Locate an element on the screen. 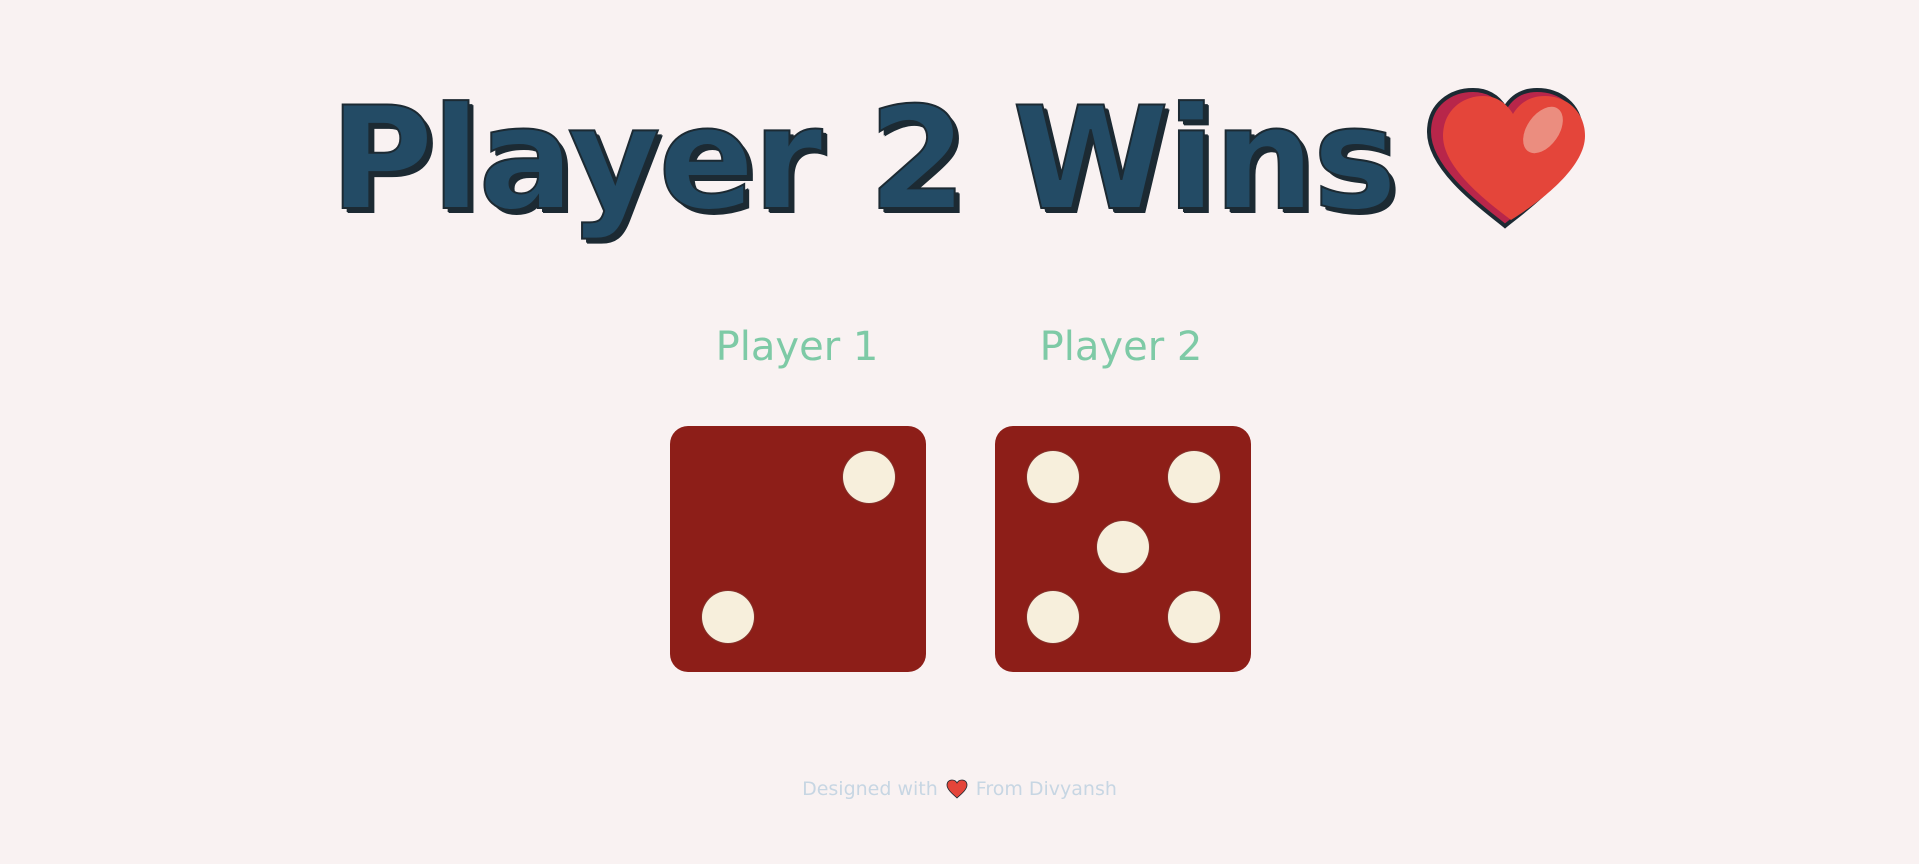 This screenshot has height=864, width=1919. player-2-label: Player 2 is located at coordinates (1121, 347).